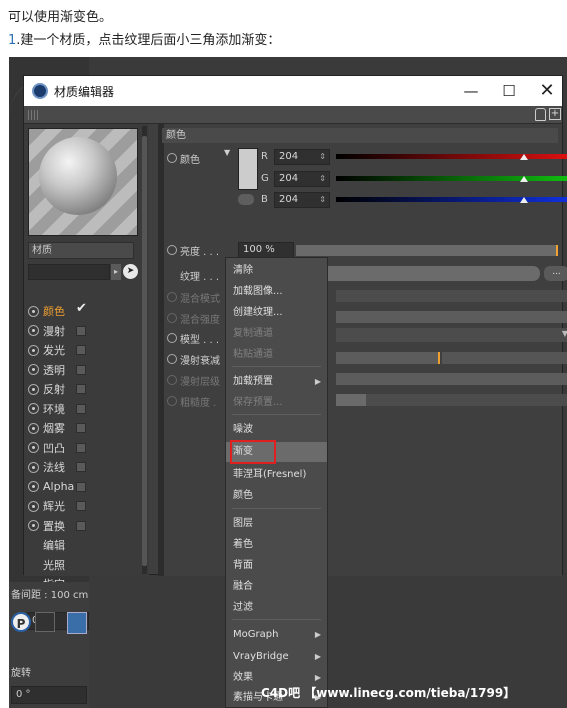 The image size is (567, 708). Describe the element at coordinates (49, 695) in the screenshot. I see `angle-field: 0 °` at that location.